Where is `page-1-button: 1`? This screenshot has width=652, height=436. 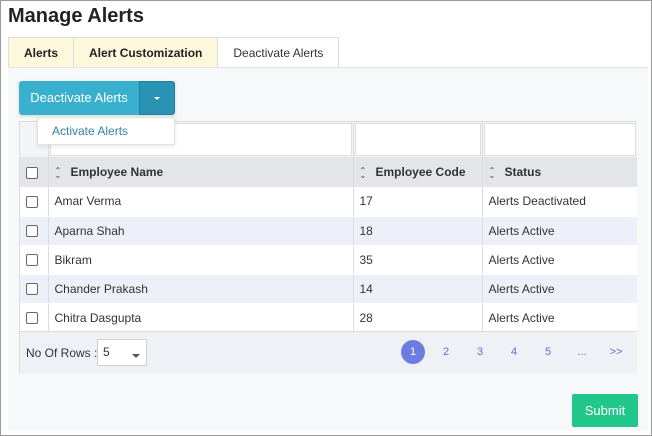
page-1-button: 1 is located at coordinates (413, 352).